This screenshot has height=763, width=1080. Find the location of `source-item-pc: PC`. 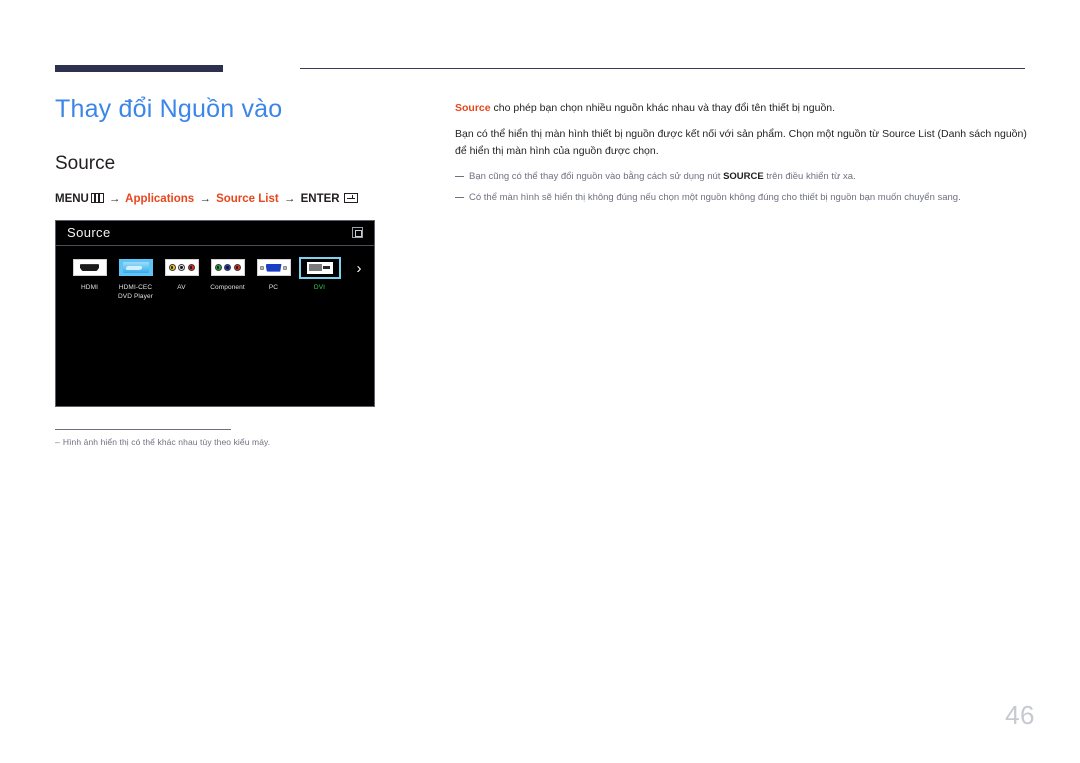

source-item-pc: PC is located at coordinates (273, 274).